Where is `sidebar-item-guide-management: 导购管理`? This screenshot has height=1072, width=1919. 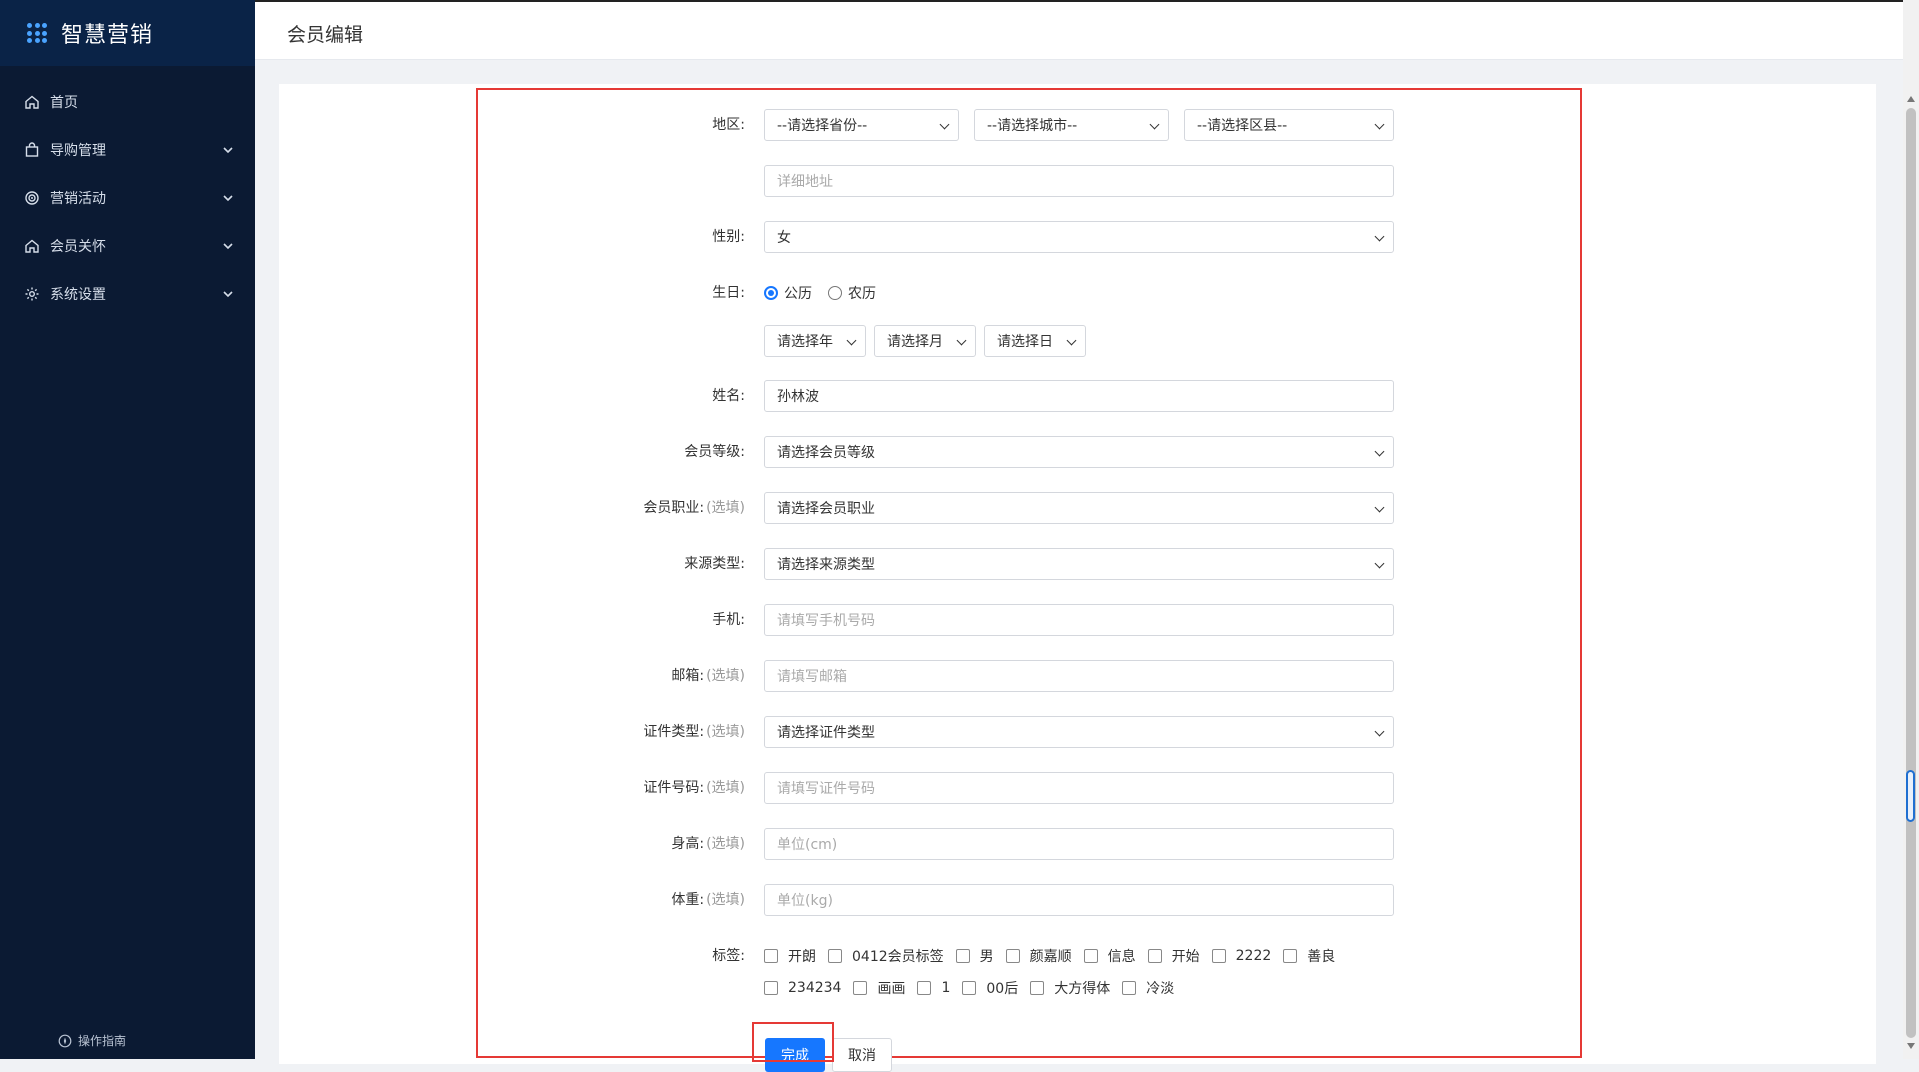
sidebar-item-guide-management: 导购管理 is located at coordinates (127, 150).